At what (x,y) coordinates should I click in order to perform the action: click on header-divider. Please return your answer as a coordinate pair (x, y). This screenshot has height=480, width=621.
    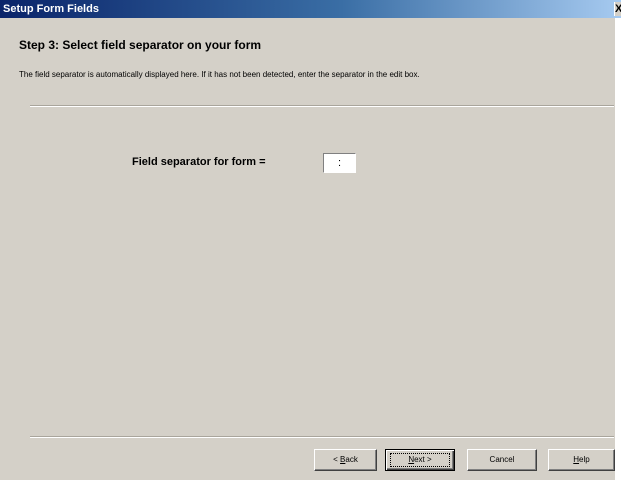
    Looking at the image, I should click on (322, 106).